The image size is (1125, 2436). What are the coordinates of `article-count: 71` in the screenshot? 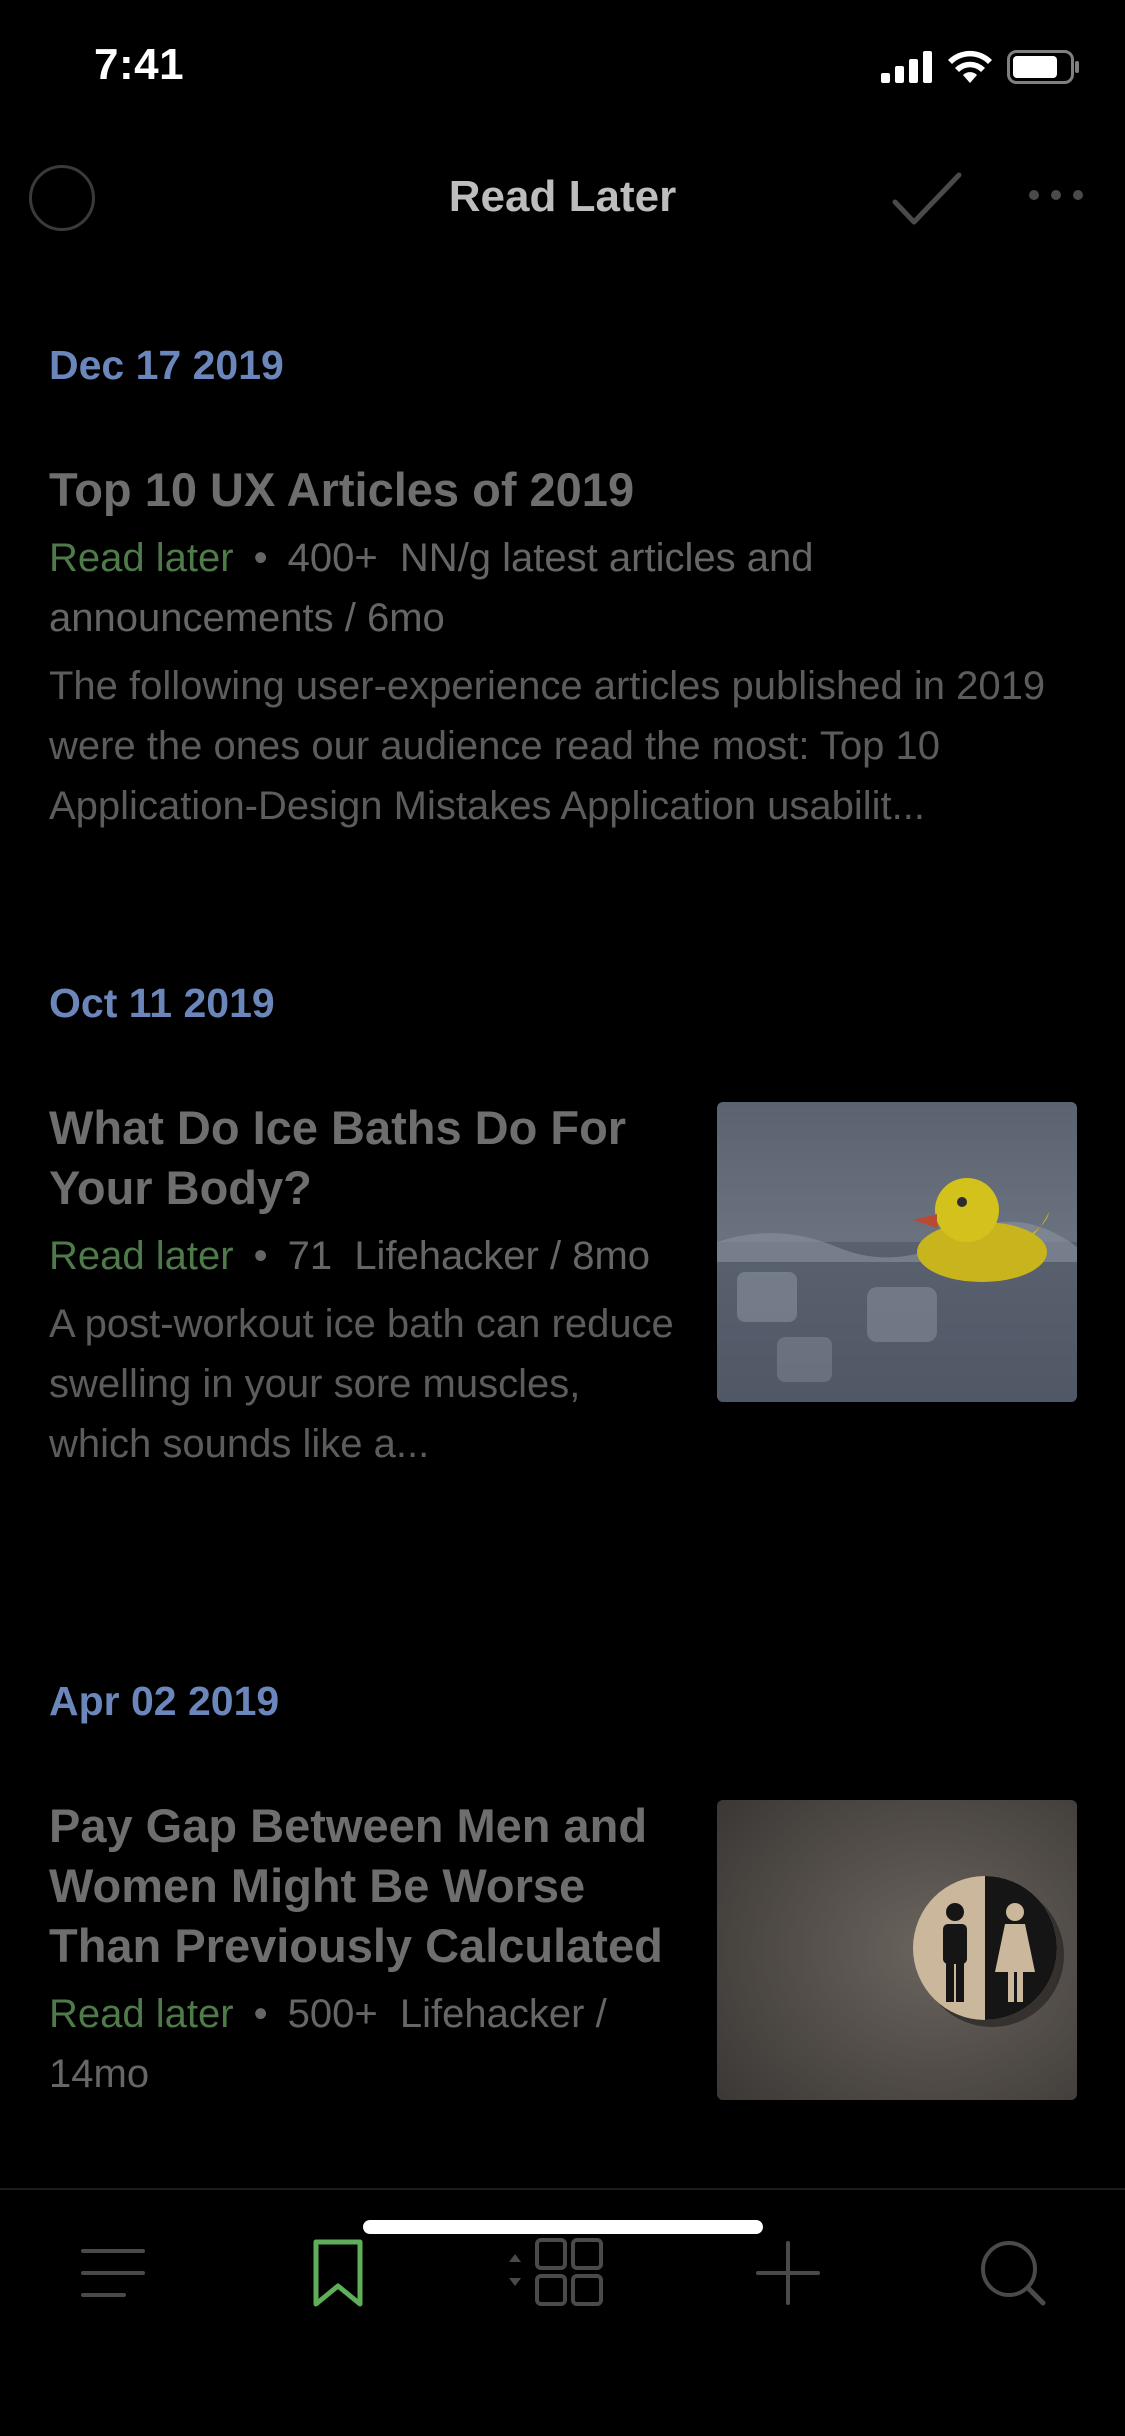 It's located at (310, 1256).